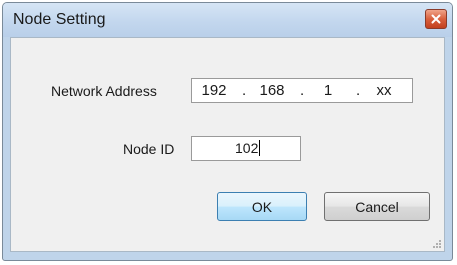 The width and height of the screenshot is (457, 265). I want to click on node-id-value: 102, so click(247, 148).